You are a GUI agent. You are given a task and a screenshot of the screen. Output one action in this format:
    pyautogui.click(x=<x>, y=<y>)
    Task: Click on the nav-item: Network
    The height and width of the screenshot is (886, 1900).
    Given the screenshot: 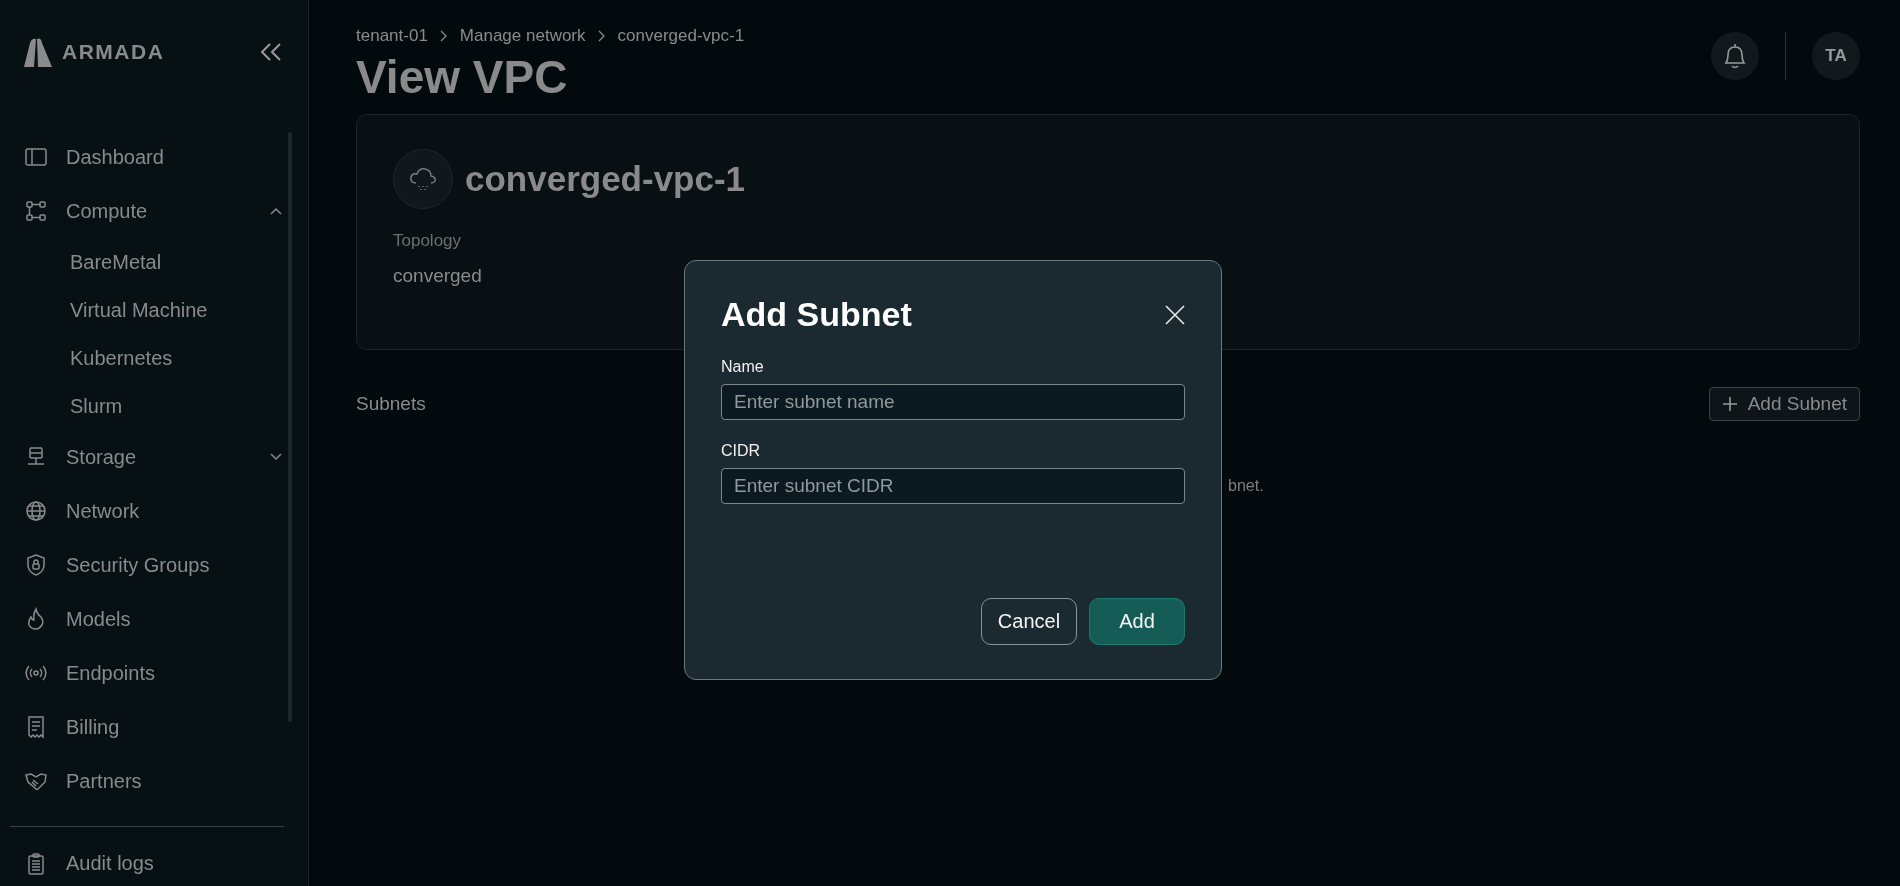 What is the action you would take?
    pyautogui.click(x=154, y=511)
    